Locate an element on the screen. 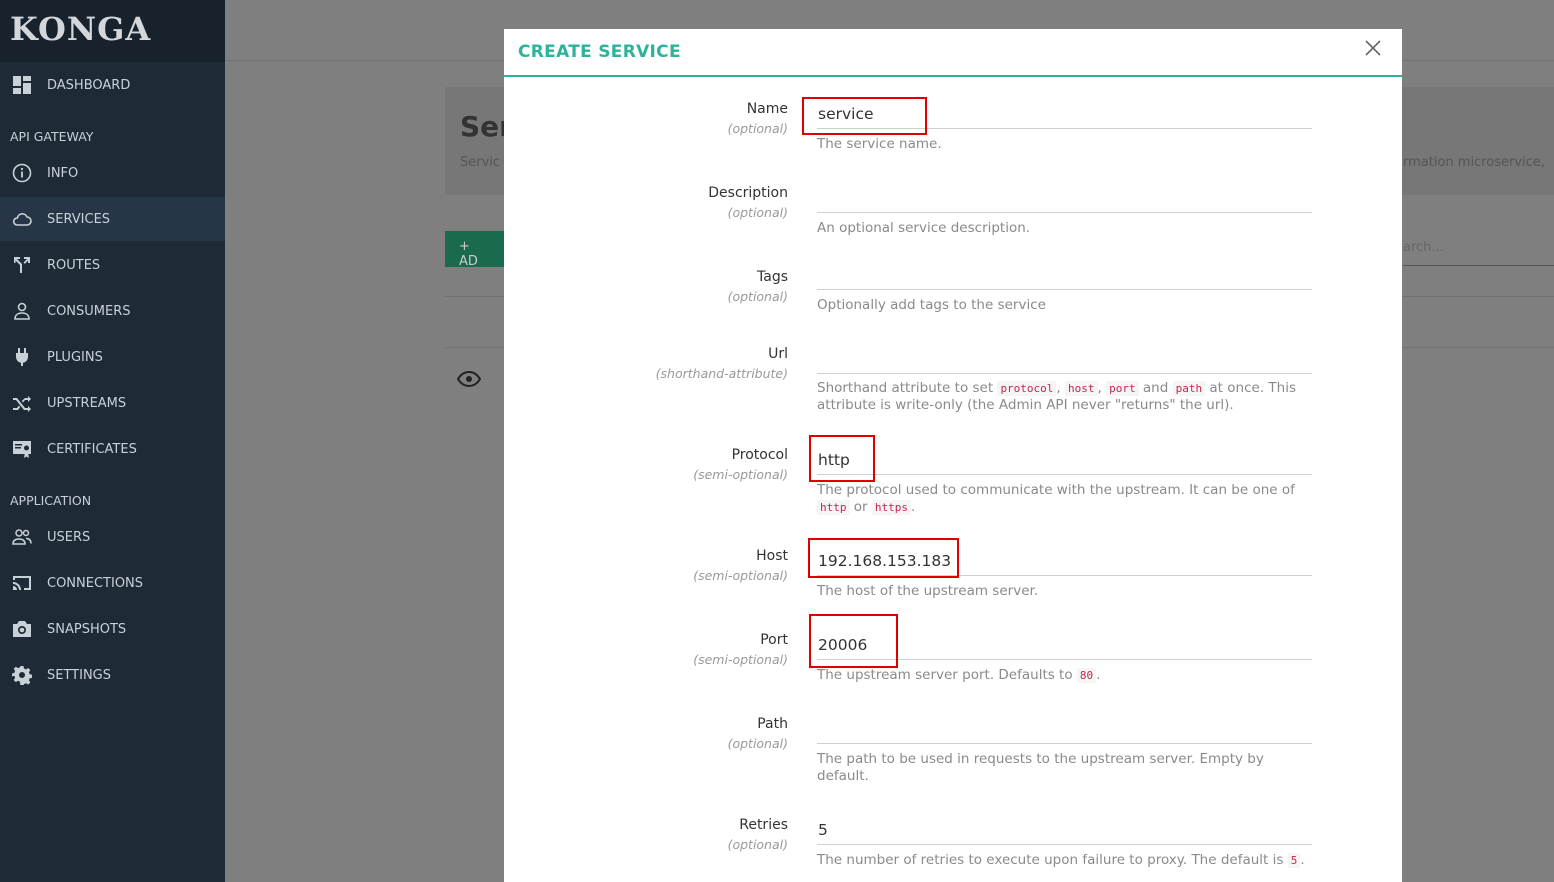 The height and width of the screenshot is (882, 1554). sidebar-item-dashboard: DASHBOARD is located at coordinates (112, 85).